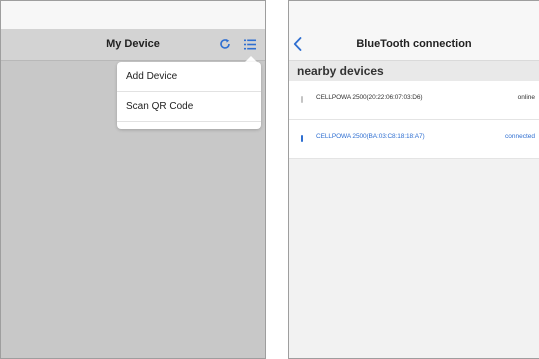 This screenshot has width=539, height=359. I want to click on device-name: CELLPOWA 2500(20:22:06:07:03:D6), so click(369, 97).